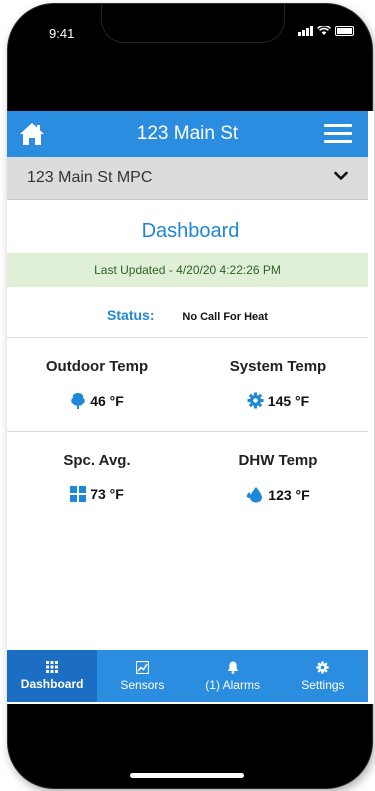 The width and height of the screenshot is (375, 791). Describe the element at coordinates (187, 270) in the screenshot. I see `last-updated-banner: Last Updated - 4/20/20 4:22:26 PM` at that location.